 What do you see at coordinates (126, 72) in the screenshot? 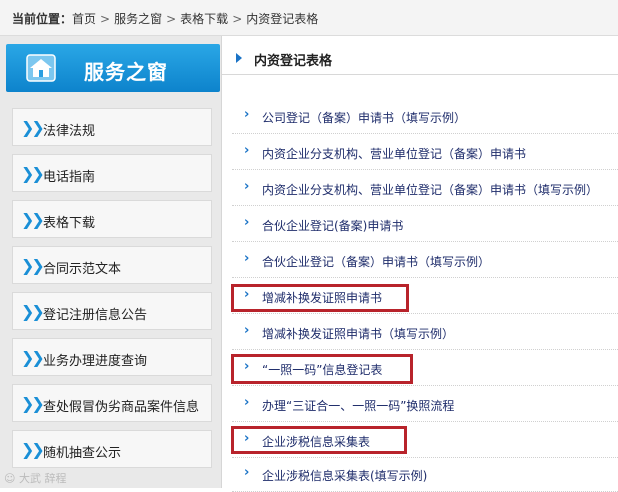
I see `sidebar-title: 服务之窗` at bounding box center [126, 72].